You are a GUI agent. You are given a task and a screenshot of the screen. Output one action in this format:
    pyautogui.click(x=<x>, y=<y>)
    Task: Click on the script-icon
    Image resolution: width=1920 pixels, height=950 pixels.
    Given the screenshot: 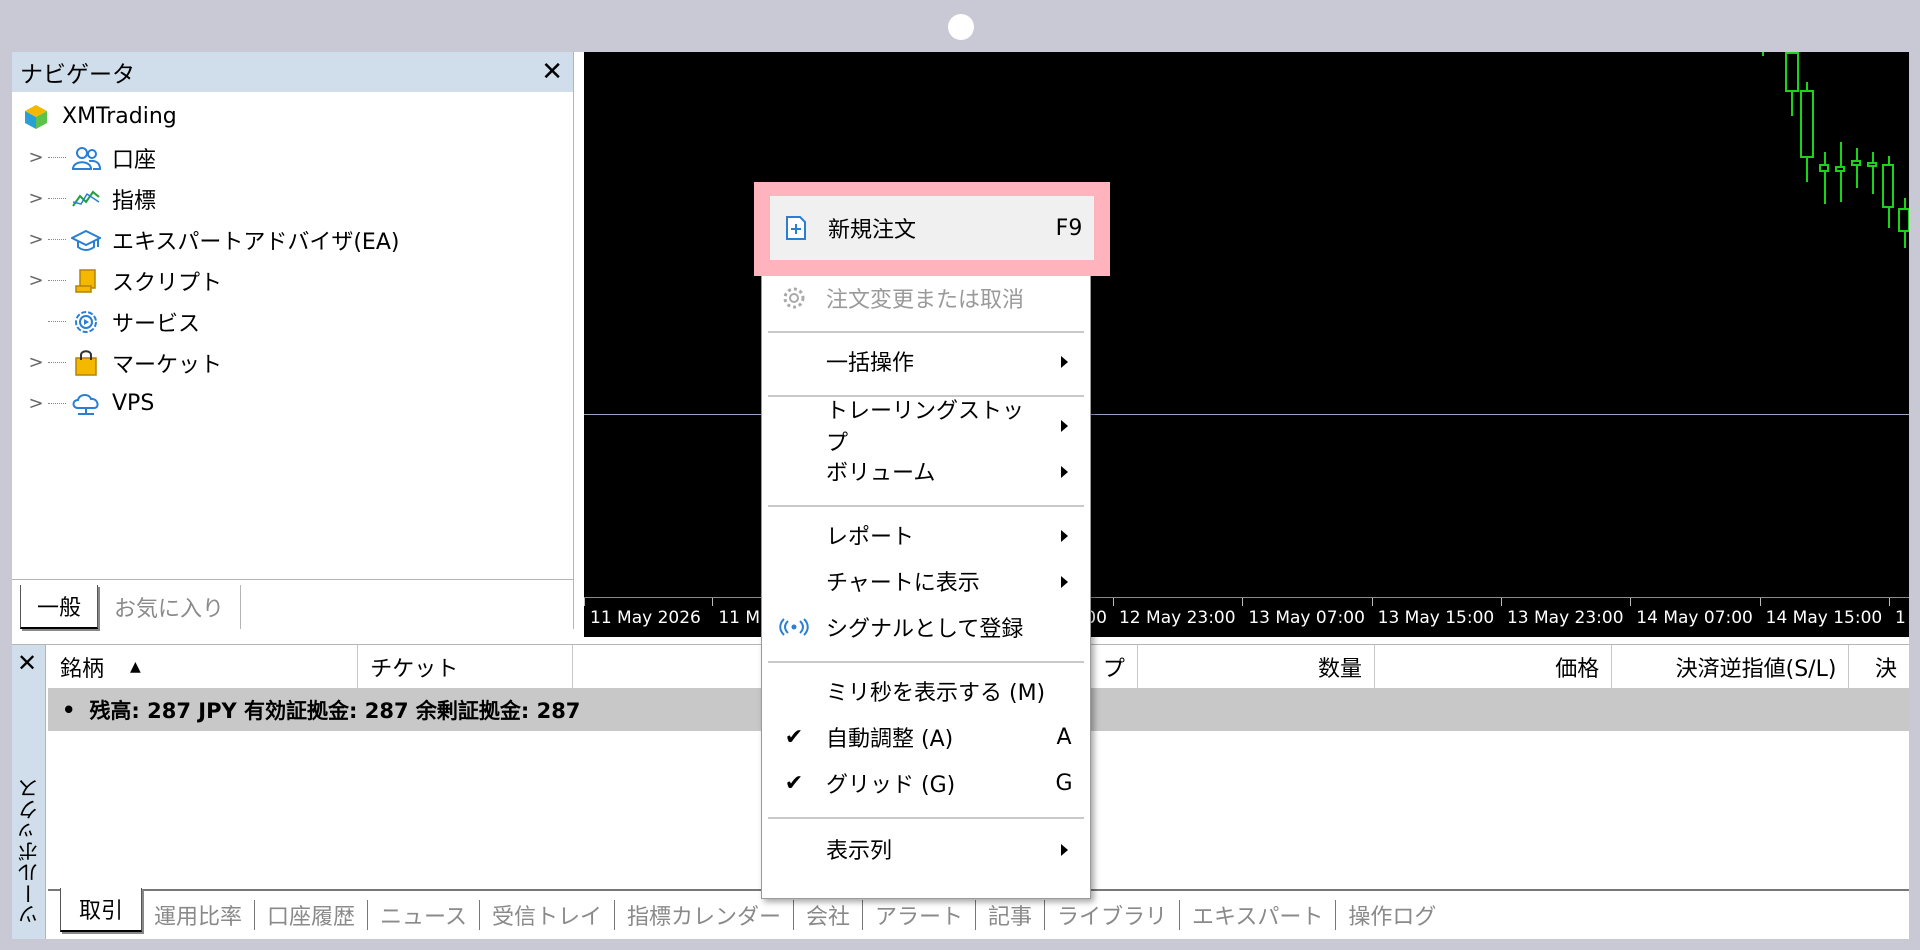 What is the action you would take?
    pyautogui.click(x=86, y=281)
    